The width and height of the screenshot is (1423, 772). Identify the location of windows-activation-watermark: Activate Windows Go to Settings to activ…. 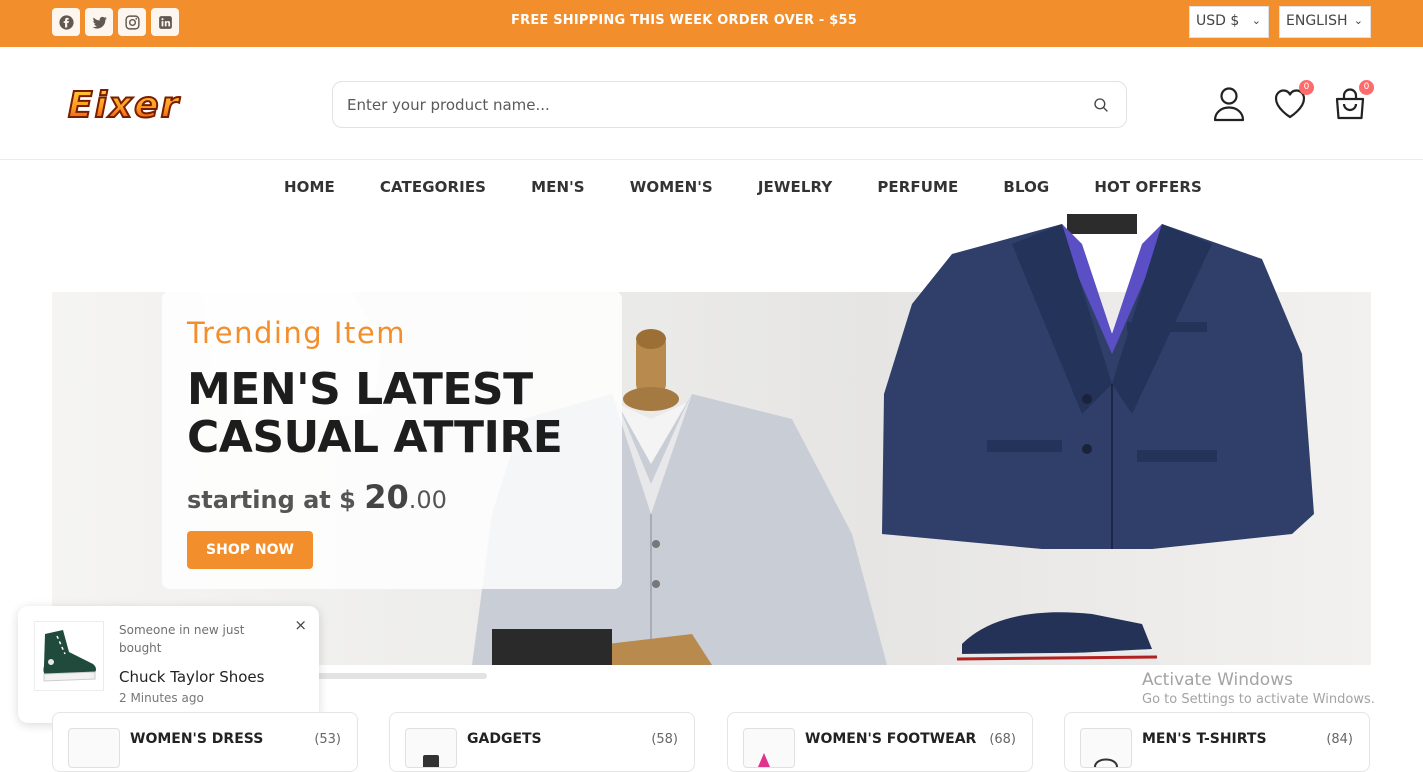
(1258, 688).